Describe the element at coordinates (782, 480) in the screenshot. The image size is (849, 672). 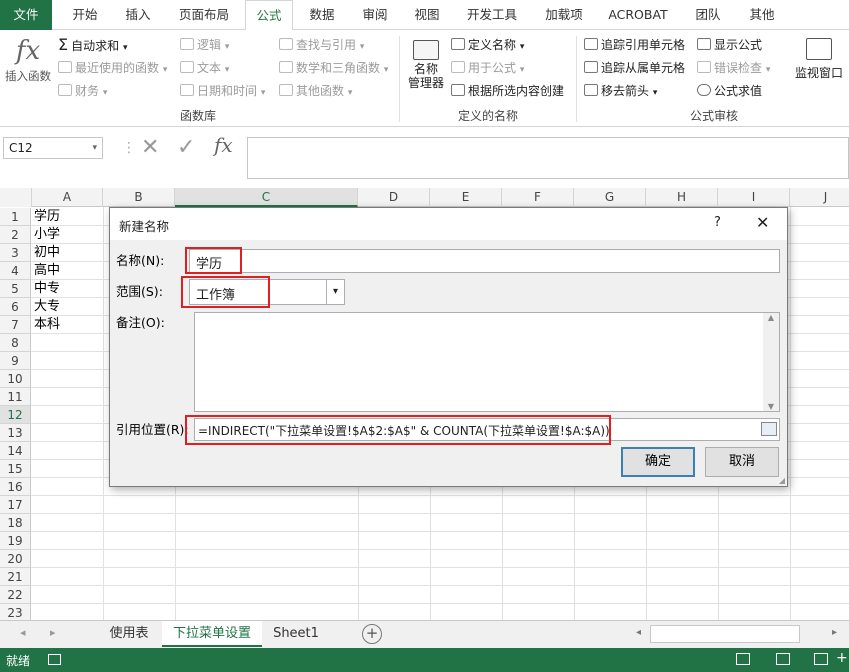
I see `resize-grip-icon: ◢` at that location.